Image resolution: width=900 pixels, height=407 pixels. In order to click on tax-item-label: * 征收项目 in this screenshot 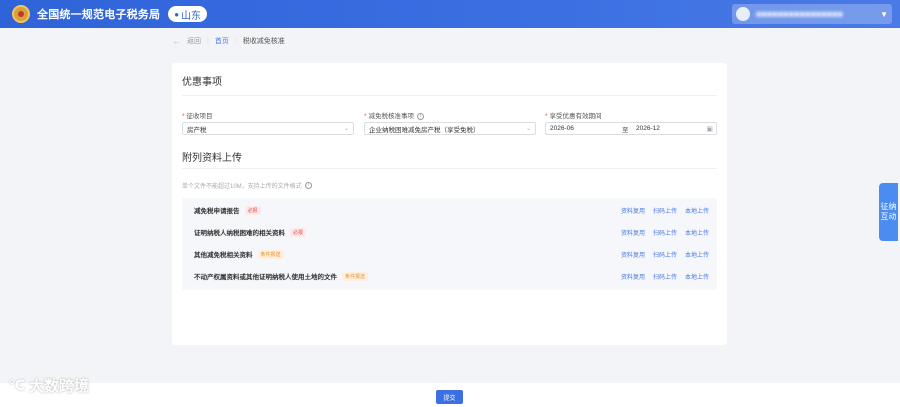, I will do `click(197, 116)`.